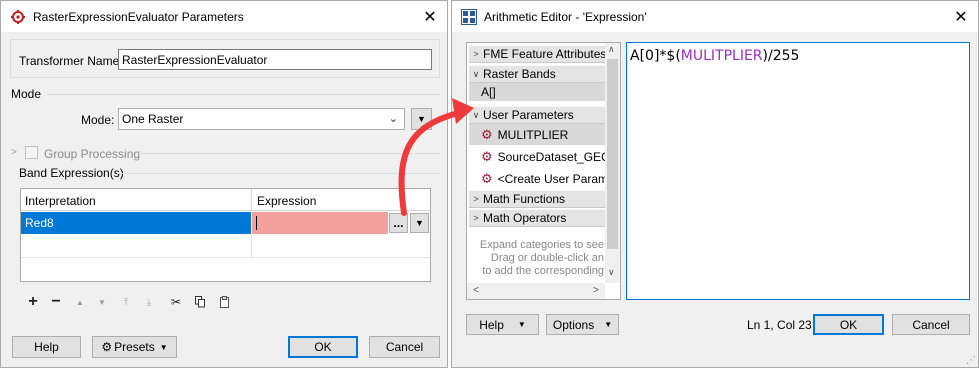  Describe the element at coordinates (286, 201) in the screenshot. I see `column-header-expression: Expression` at that location.